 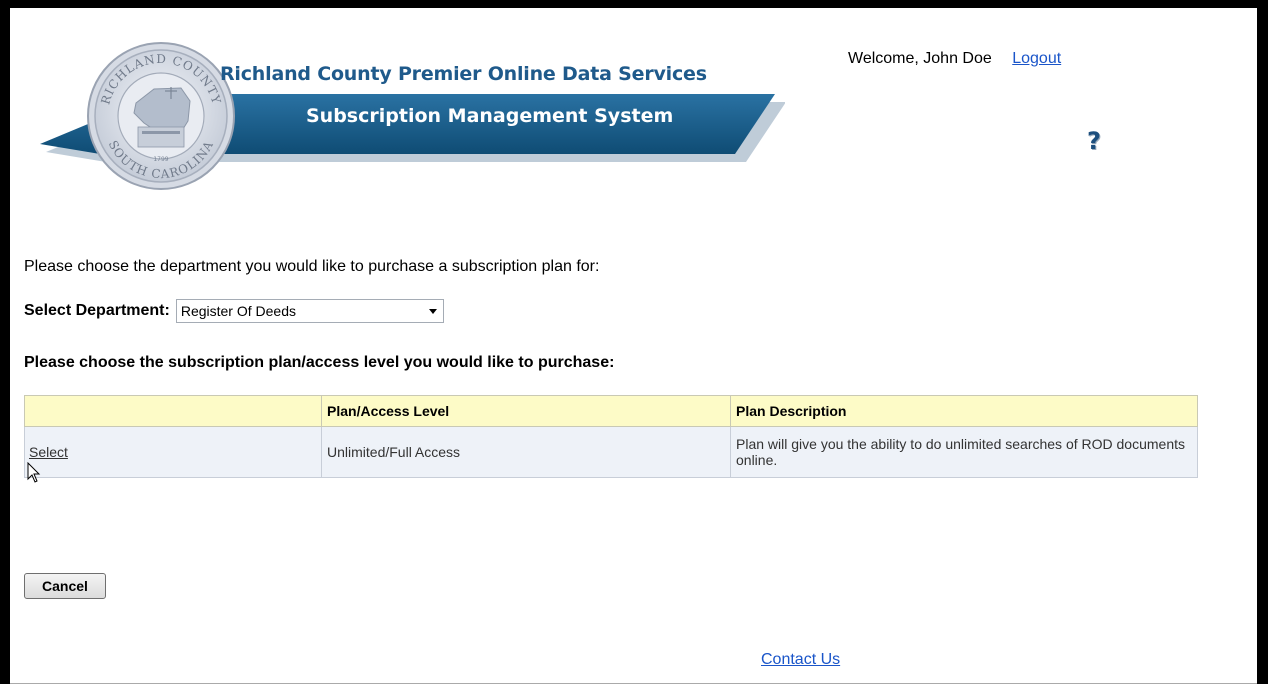 I want to click on question-mark-icon: ?, so click(x=1094, y=141).